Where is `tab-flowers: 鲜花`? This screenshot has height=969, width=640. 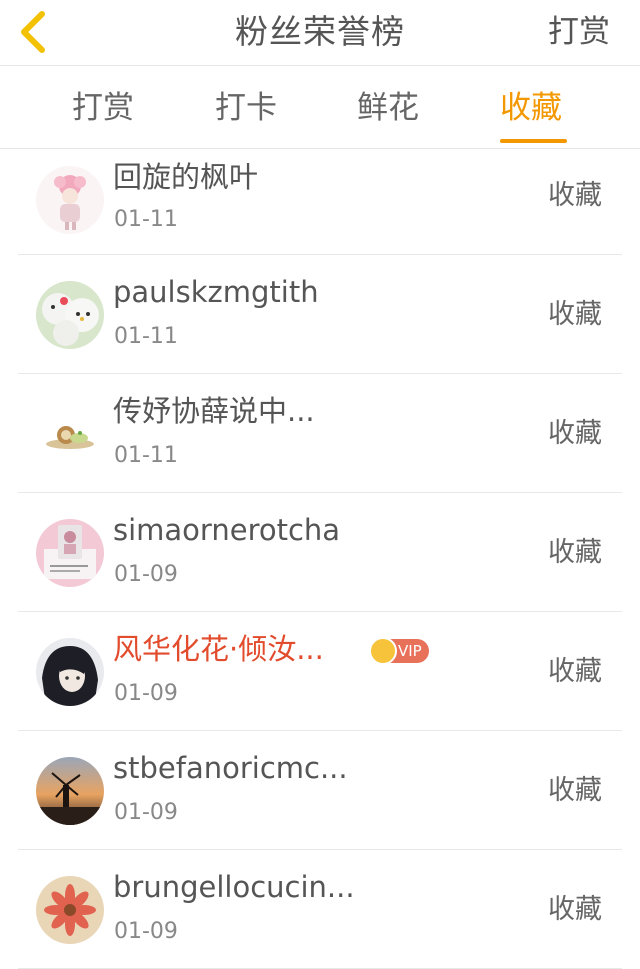
tab-flowers: 鲜花 is located at coordinates (388, 108).